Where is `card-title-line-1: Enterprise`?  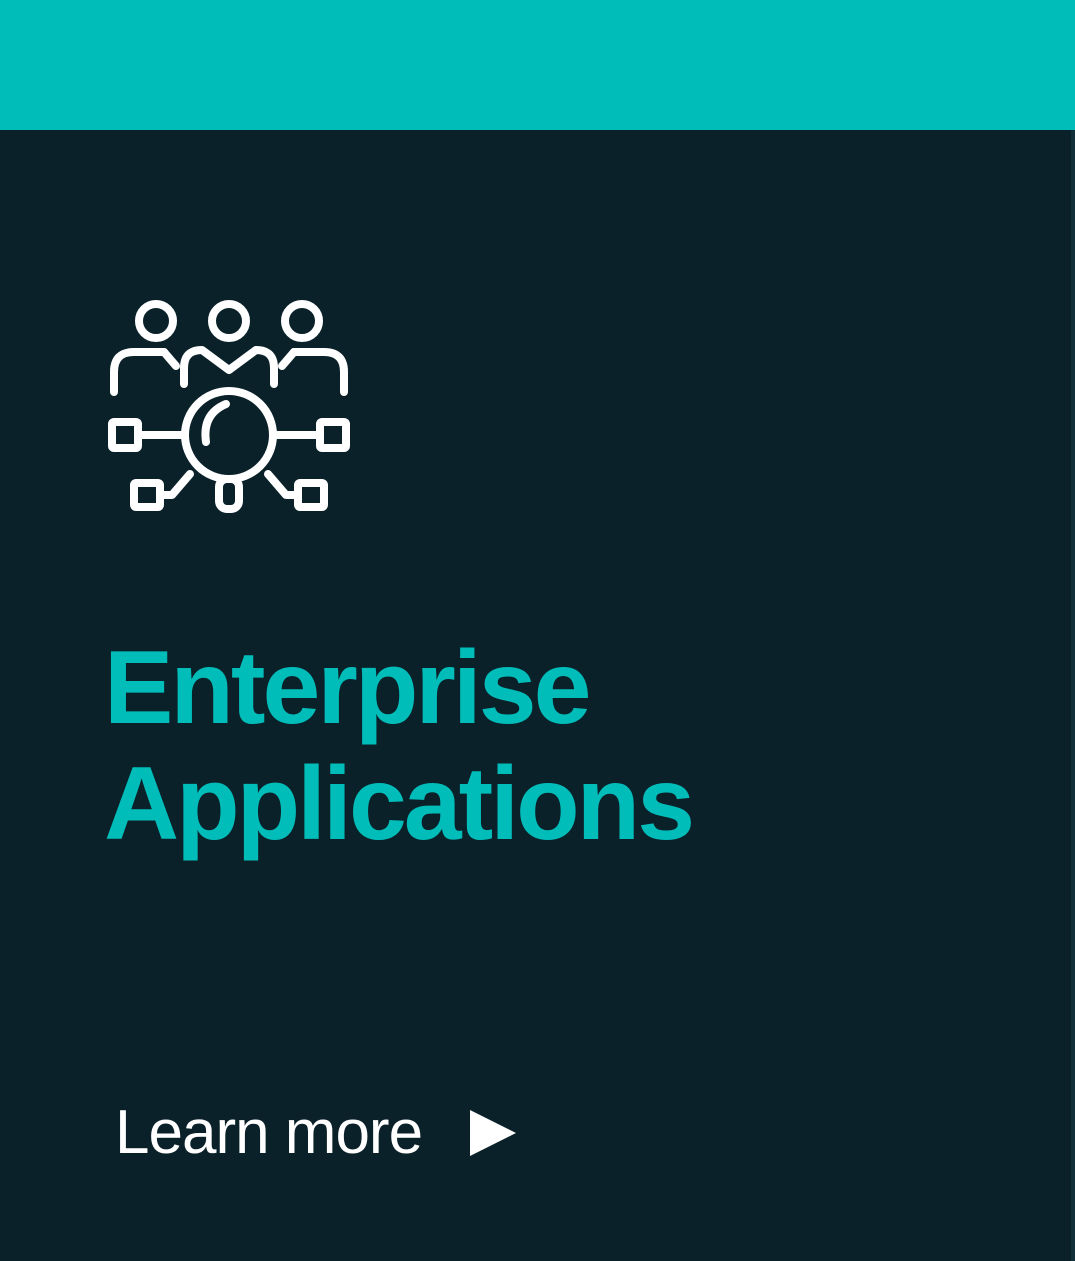
card-title-line-1: Enterprise is located at coordinates (347, 688).